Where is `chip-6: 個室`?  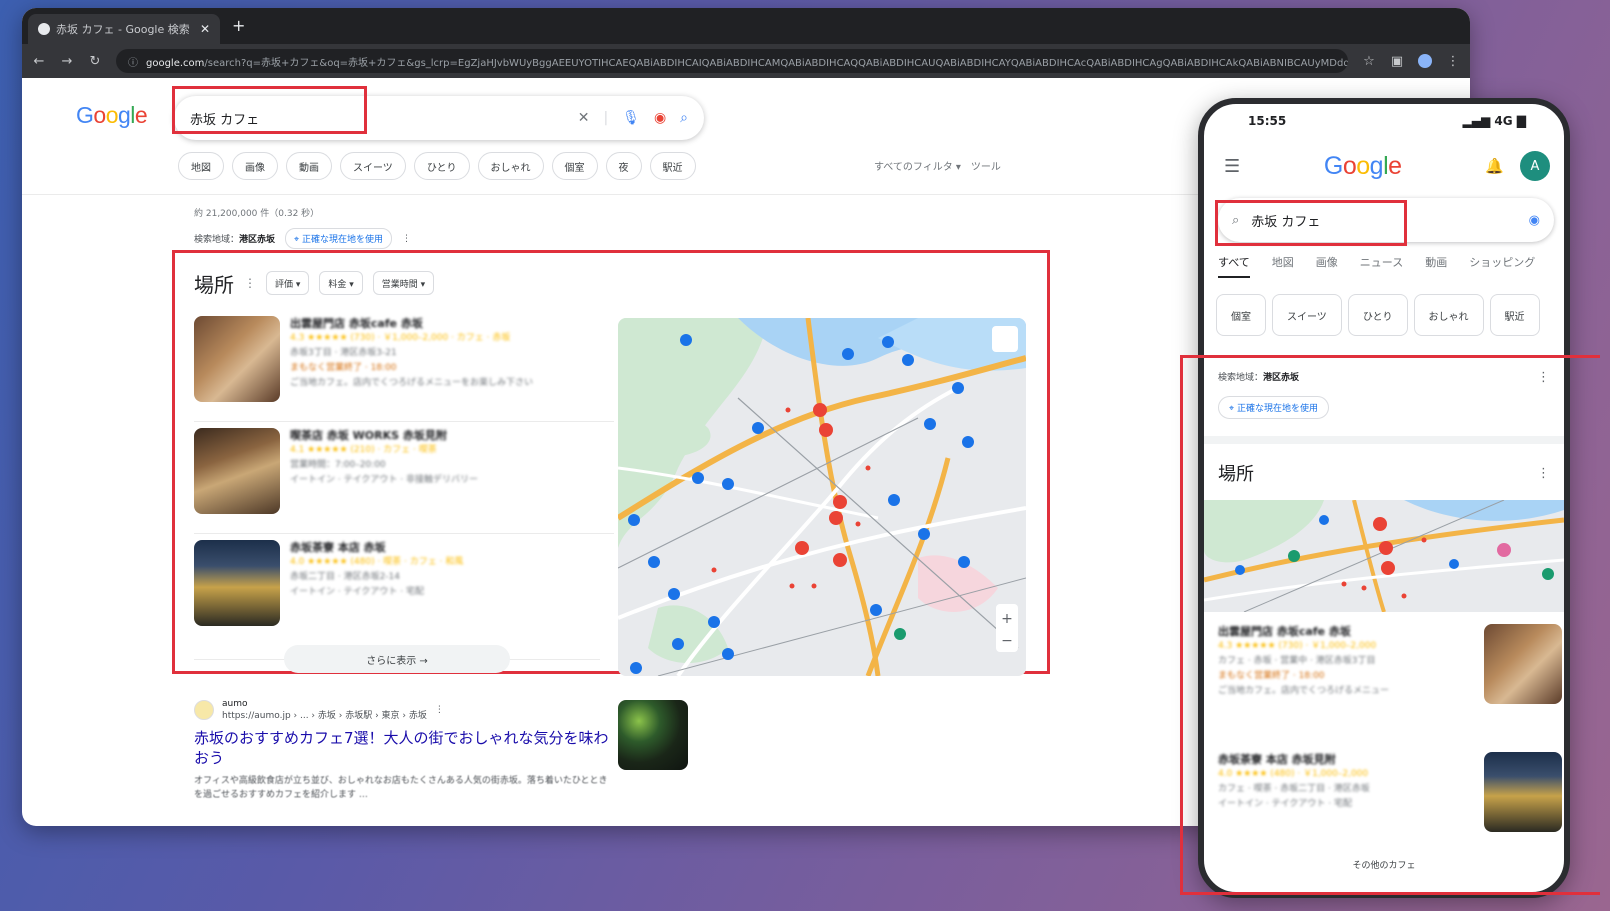
chip-6: 個室 is located at coordinates (574, 166).